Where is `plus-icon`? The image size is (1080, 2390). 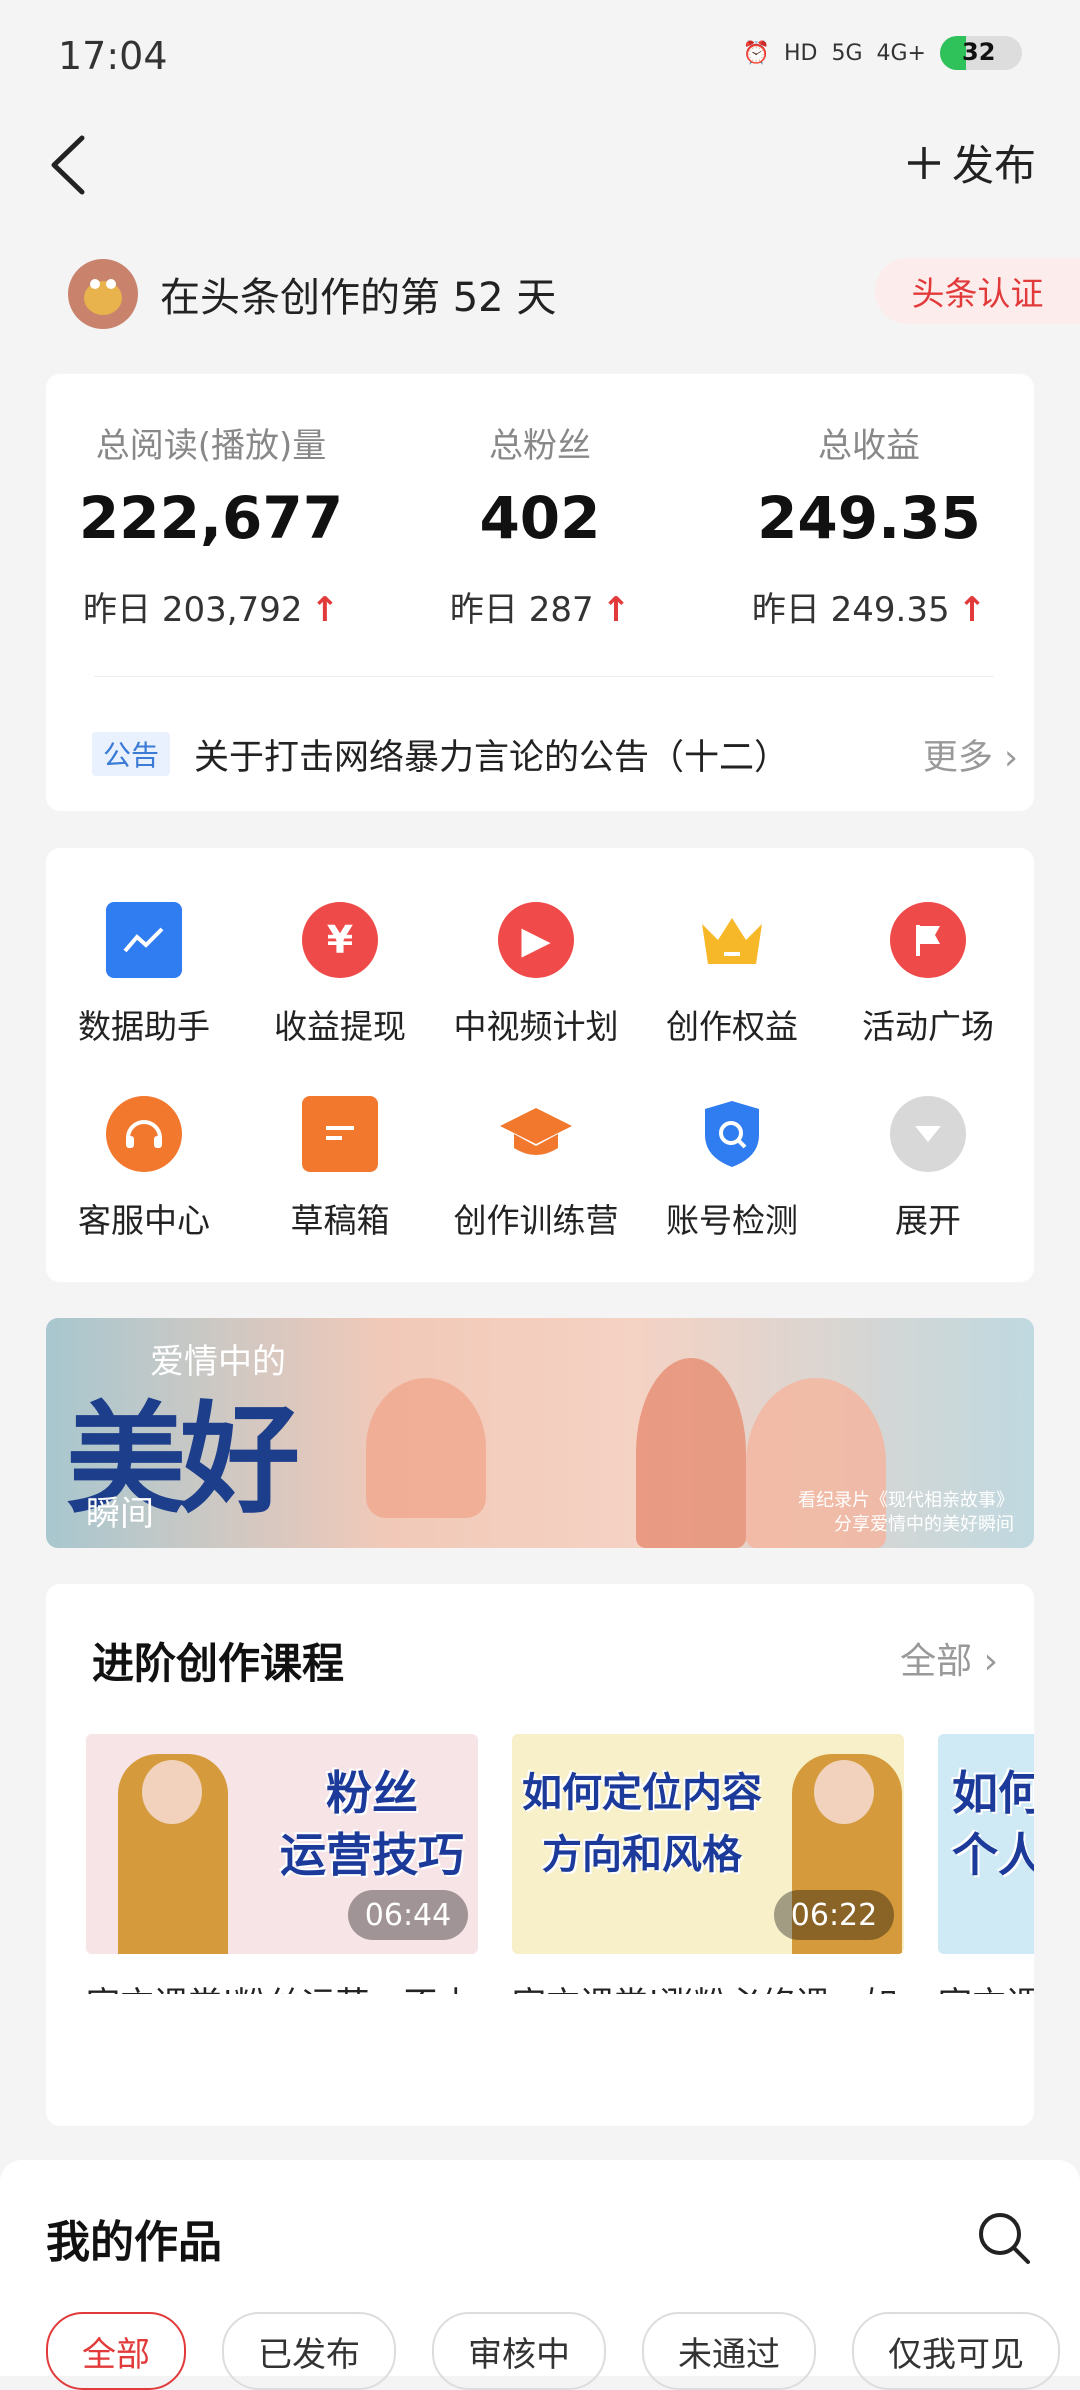
plus-icon is located at coordinates (923, 162).